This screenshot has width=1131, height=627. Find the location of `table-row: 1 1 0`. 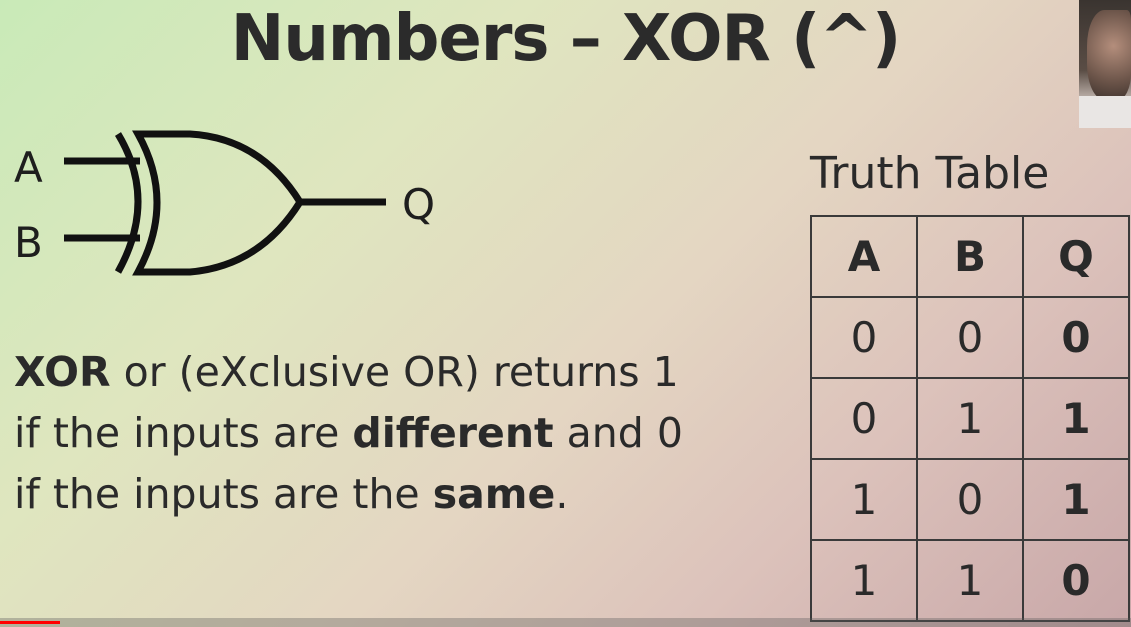

table-row: 1 1 0 is located at coordinates (970, 580).